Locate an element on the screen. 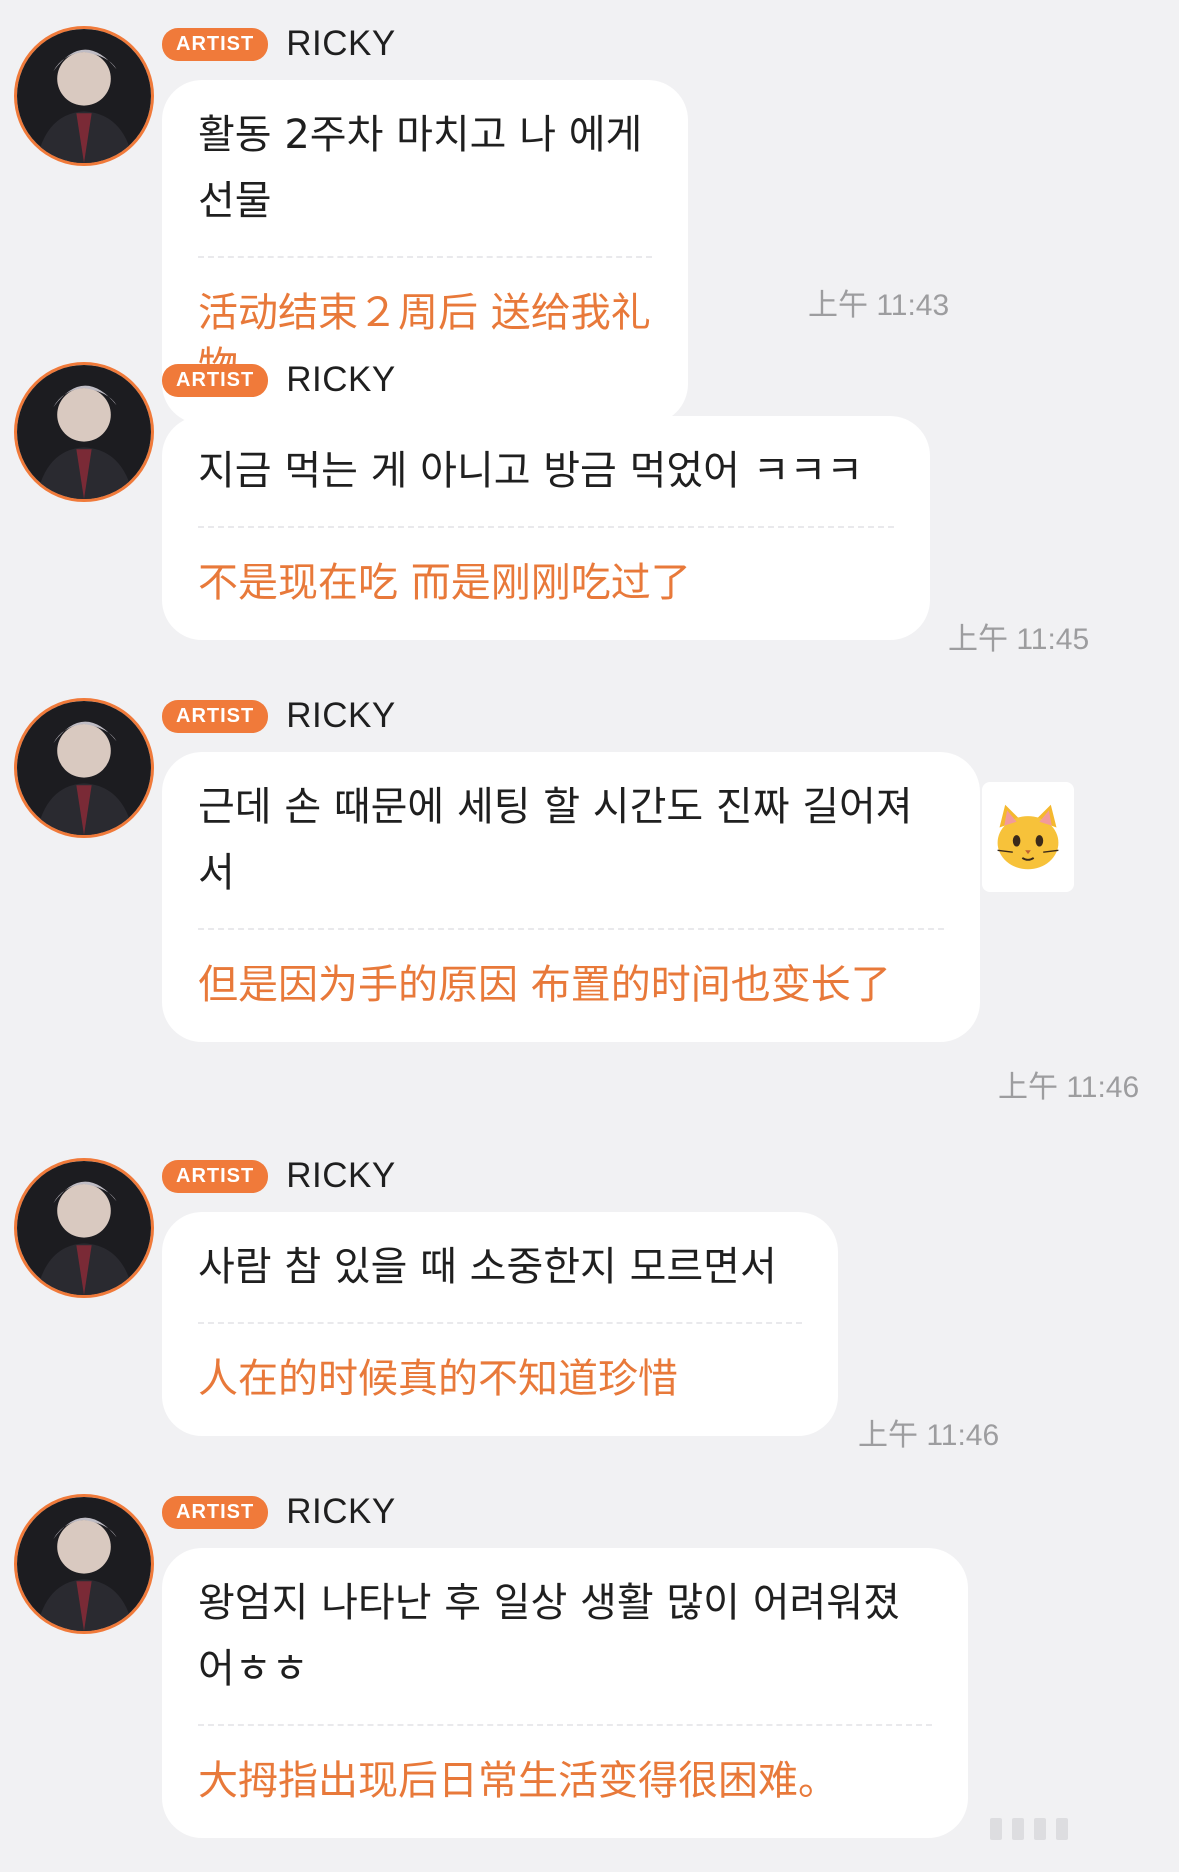 The image size is (1179, 1872). korean-text: 사람 참 있을 때 소중한지 모르면서 is located at coordinates (500, 1268).